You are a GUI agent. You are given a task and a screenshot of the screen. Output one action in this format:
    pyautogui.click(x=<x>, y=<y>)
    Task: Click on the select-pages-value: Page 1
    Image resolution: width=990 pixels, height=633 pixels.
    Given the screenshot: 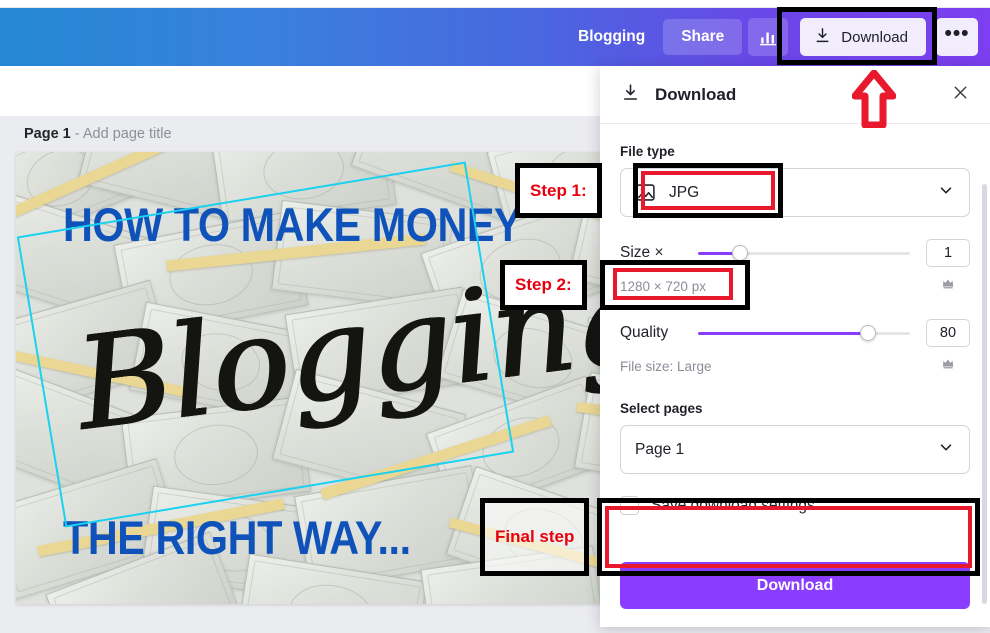 What is the action you would take?
    pyautogui.click(x=660, y=449)
    